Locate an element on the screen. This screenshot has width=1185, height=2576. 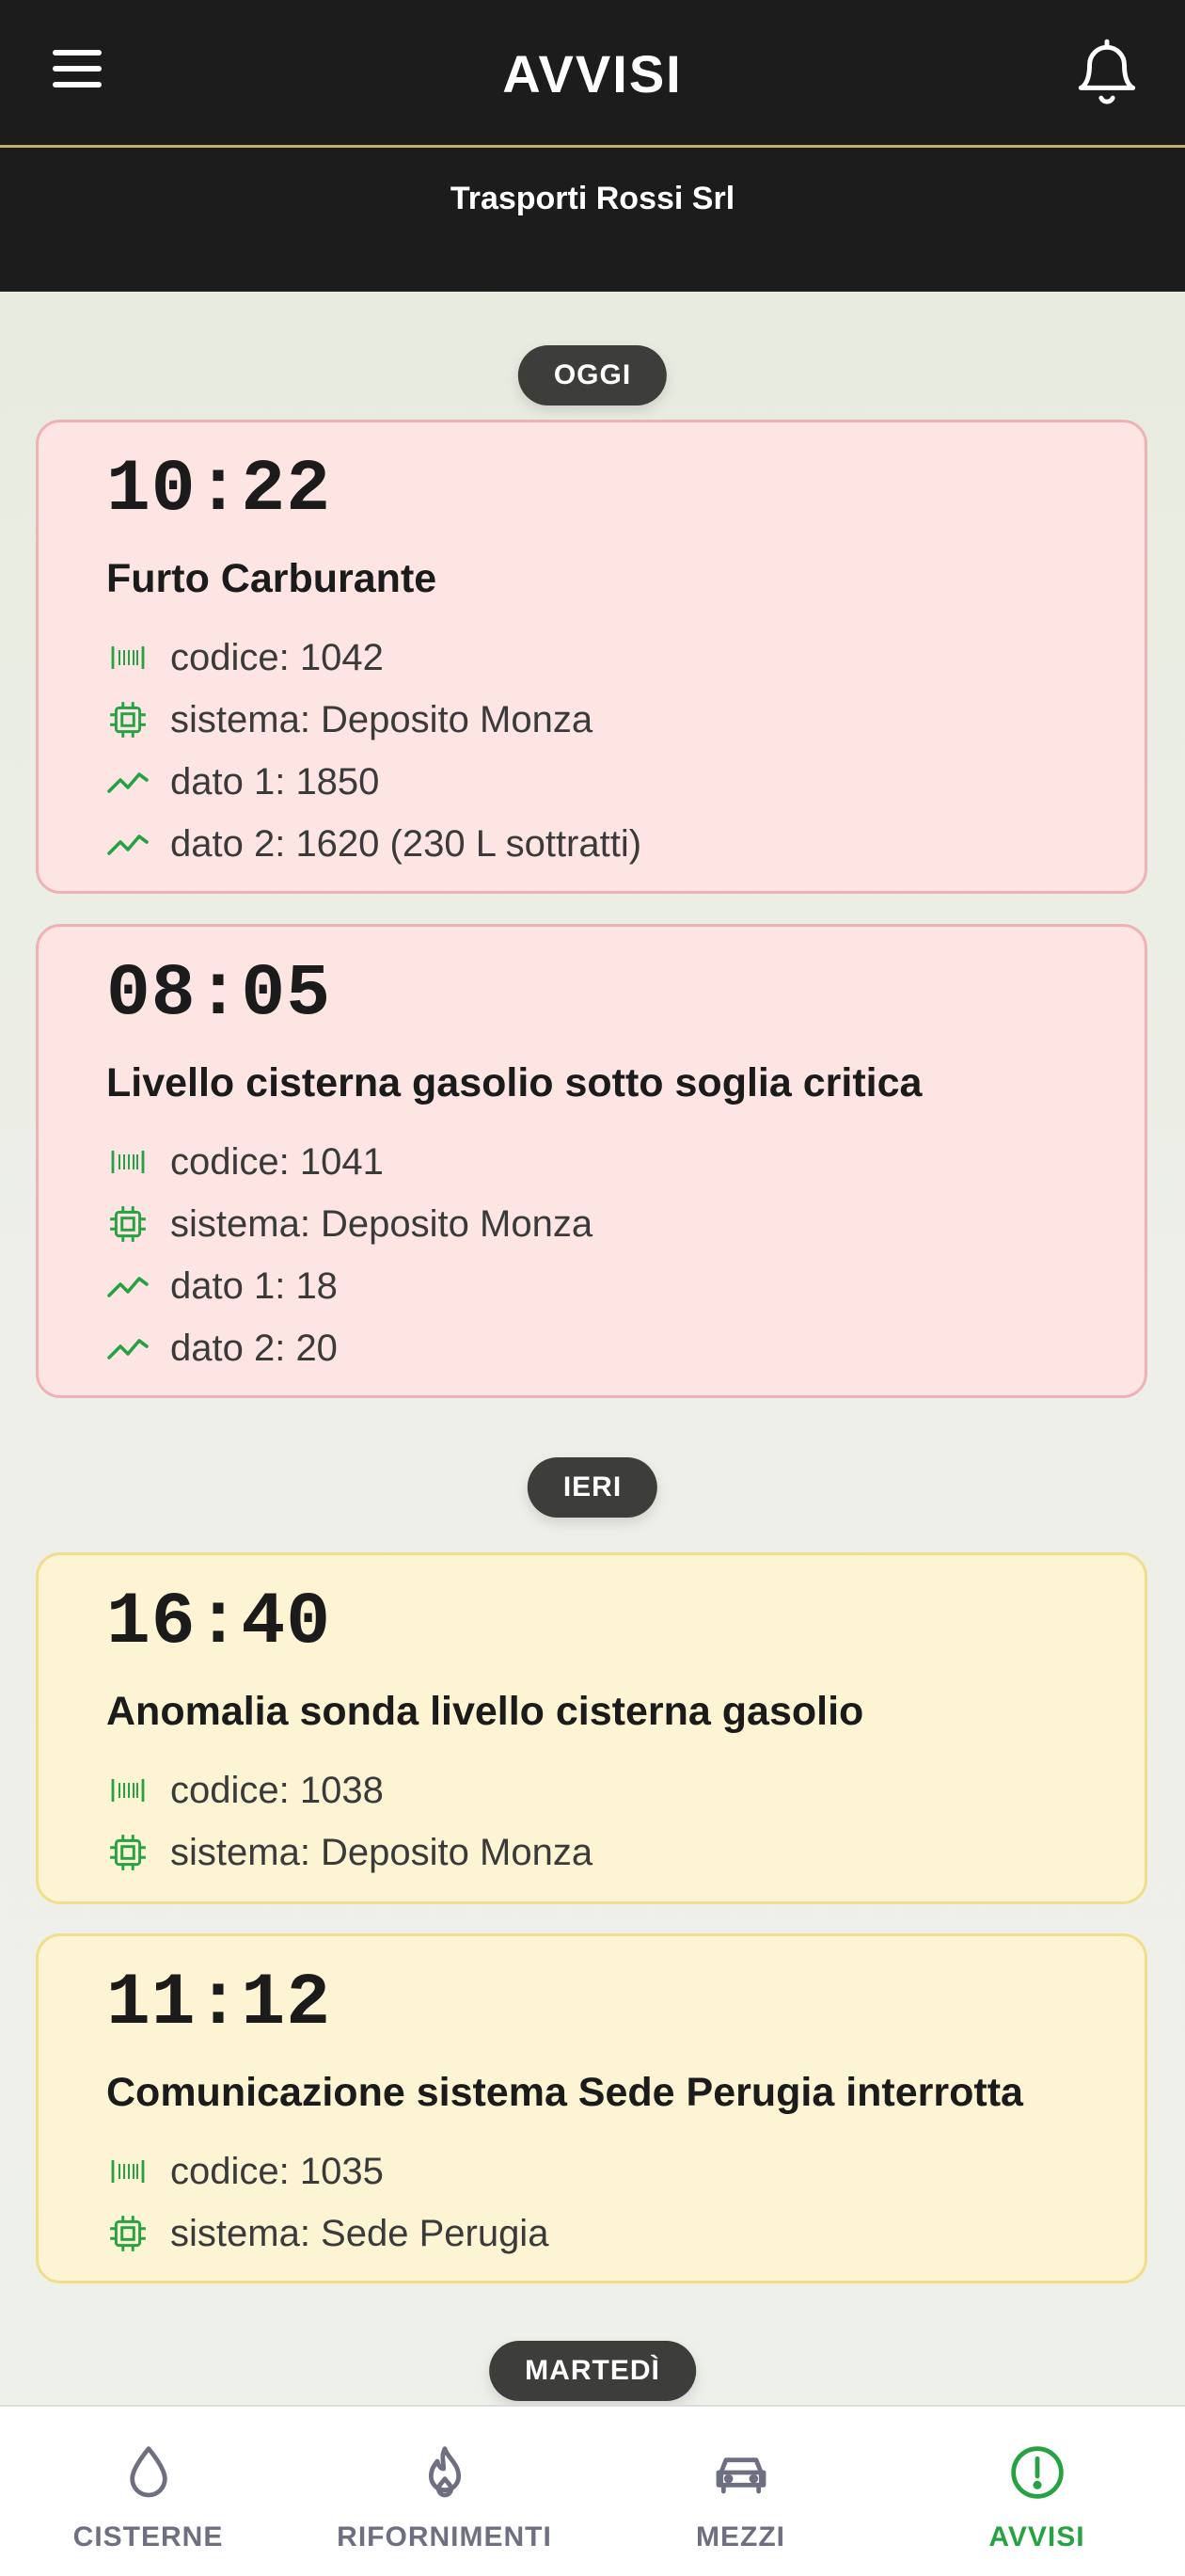
alert-title: Anomalia sonda livello cisterna gasolio is located at coordinates (485, 1711).